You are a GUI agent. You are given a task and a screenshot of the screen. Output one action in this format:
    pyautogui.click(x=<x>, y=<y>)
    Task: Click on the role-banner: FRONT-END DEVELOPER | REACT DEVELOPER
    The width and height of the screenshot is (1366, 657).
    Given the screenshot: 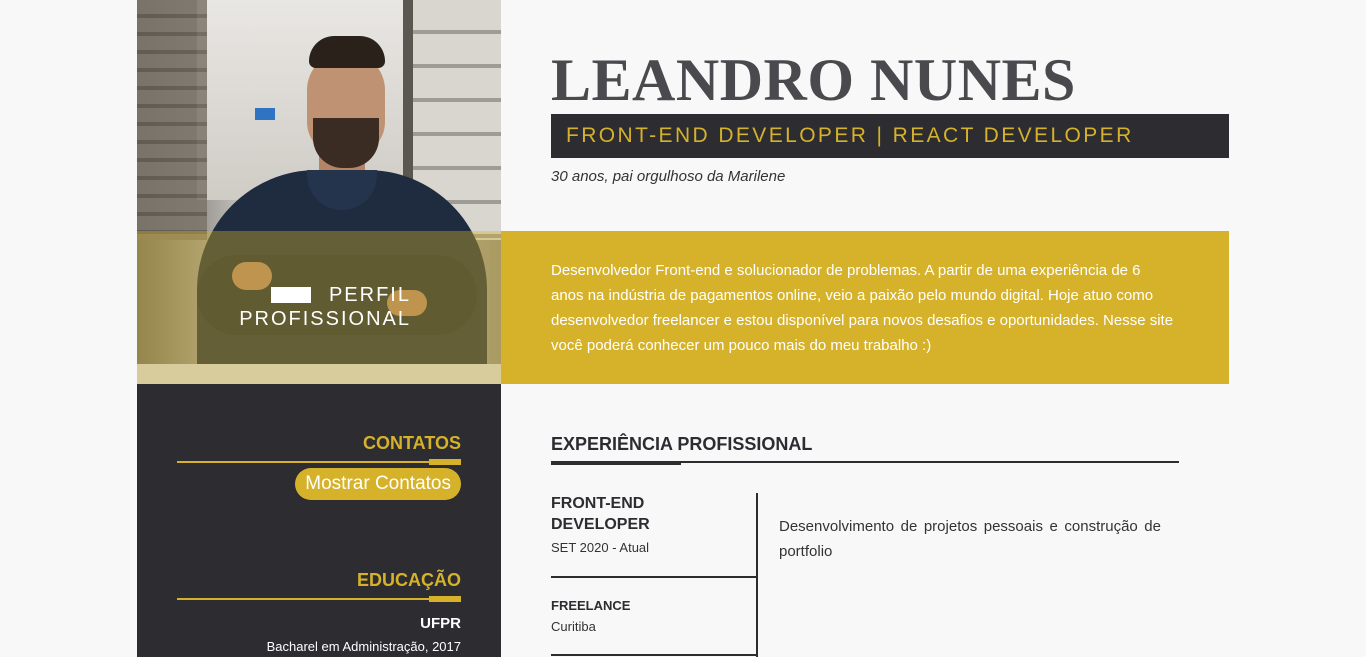 What is the action you would take?
    pyautogui.click(x=890, y=136)
    